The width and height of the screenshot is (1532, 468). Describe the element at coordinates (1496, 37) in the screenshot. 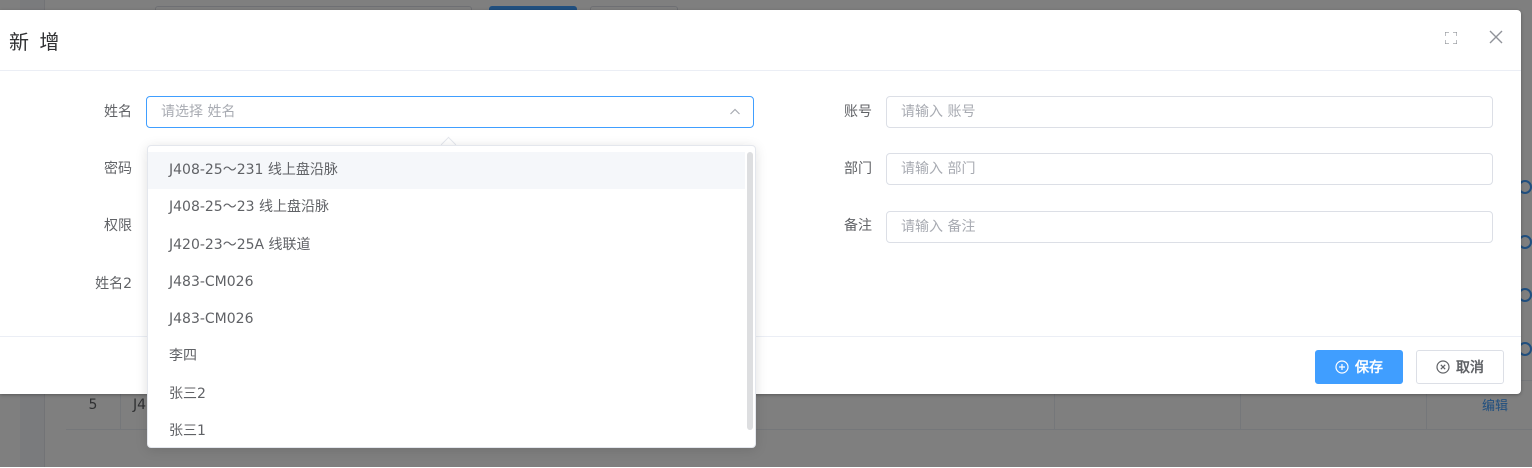

I see `close-icon` at that location.